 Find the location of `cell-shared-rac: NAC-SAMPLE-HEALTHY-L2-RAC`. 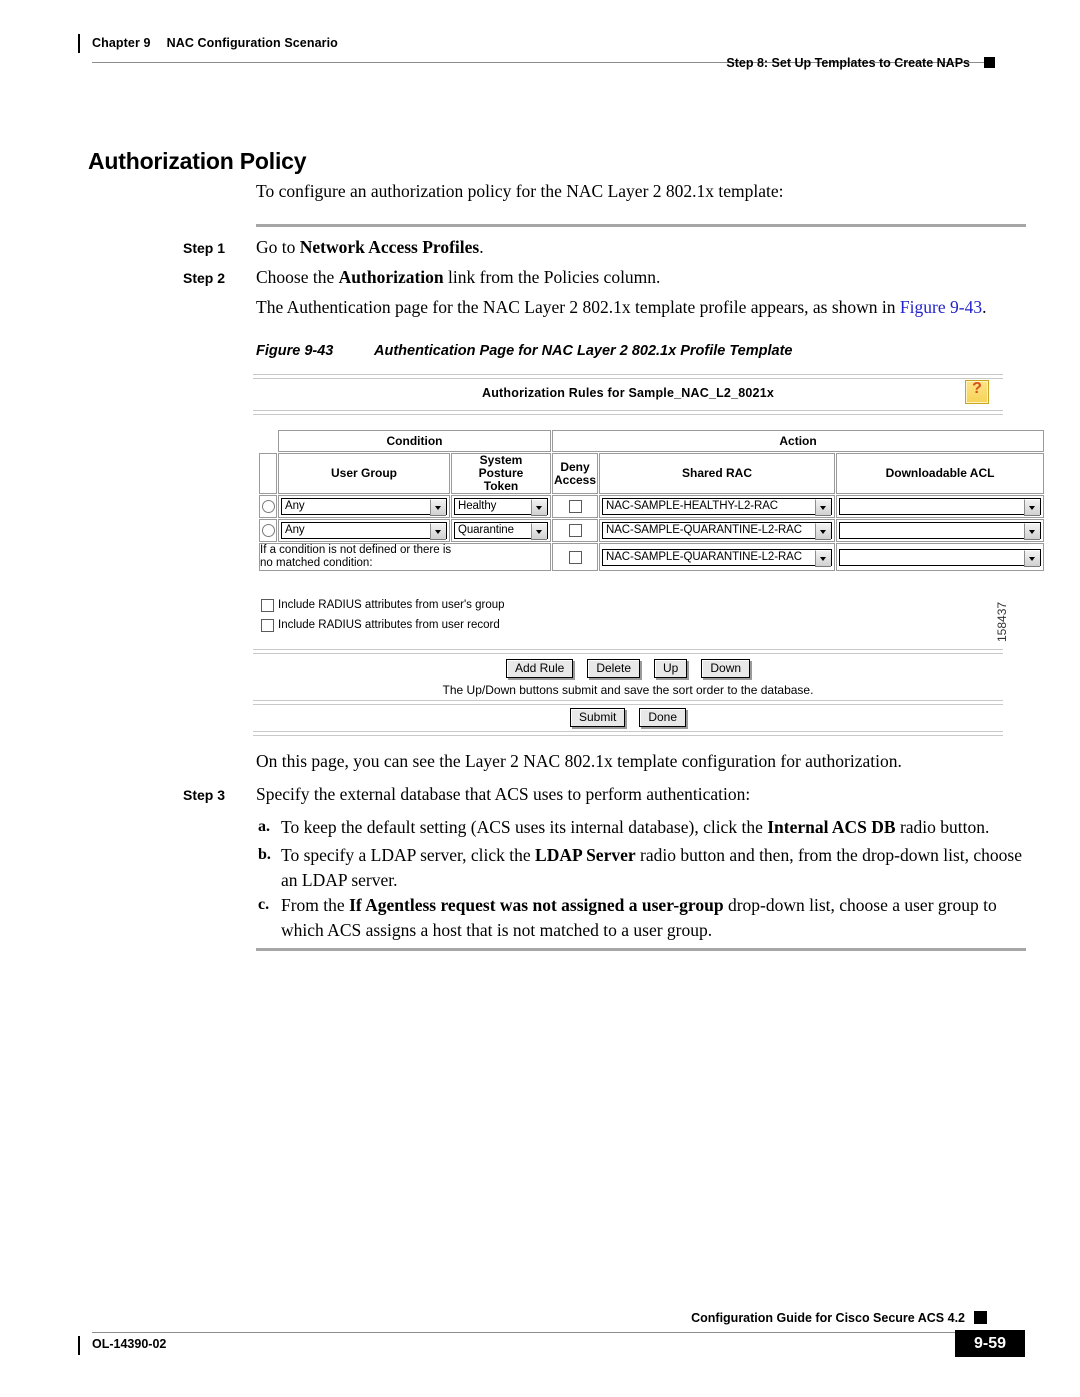

cell-shared-rac: NAC-SAMPLE-HEALTHY-L2-RAC is located at coordinates (717, 506).